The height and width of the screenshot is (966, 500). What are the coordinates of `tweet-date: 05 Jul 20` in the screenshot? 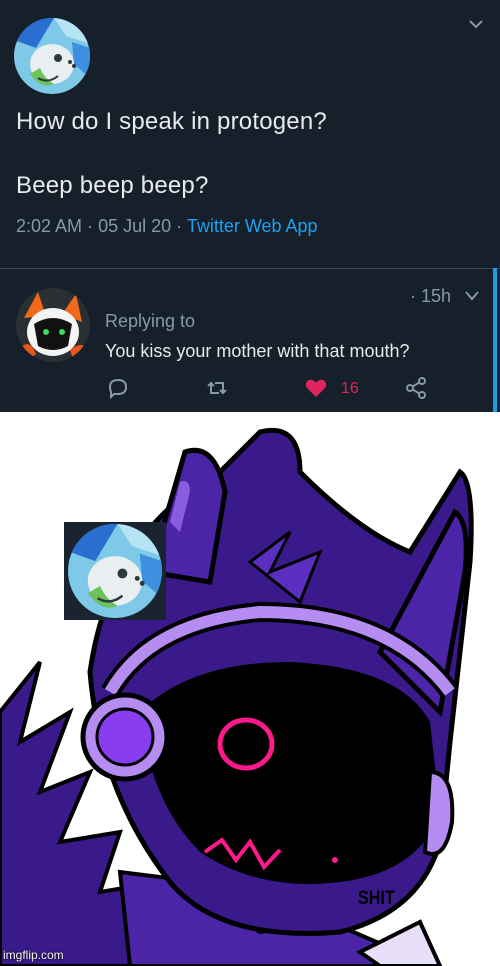 It's located at (135, 226).